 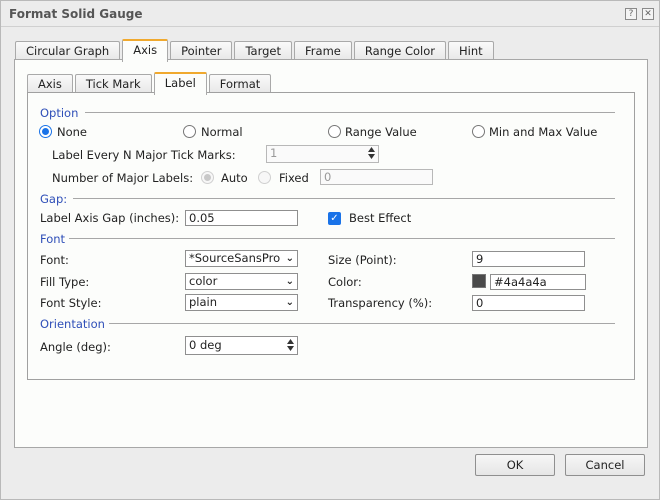 I want to click on option-divider, so click(x=350, y=112).